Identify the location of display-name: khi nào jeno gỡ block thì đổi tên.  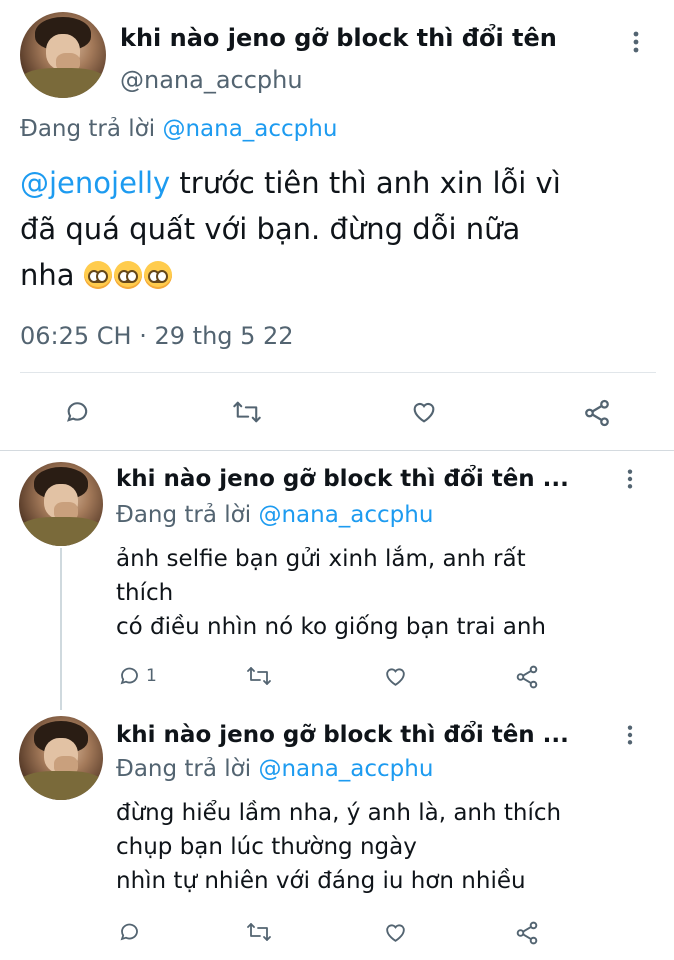
(338, 38).